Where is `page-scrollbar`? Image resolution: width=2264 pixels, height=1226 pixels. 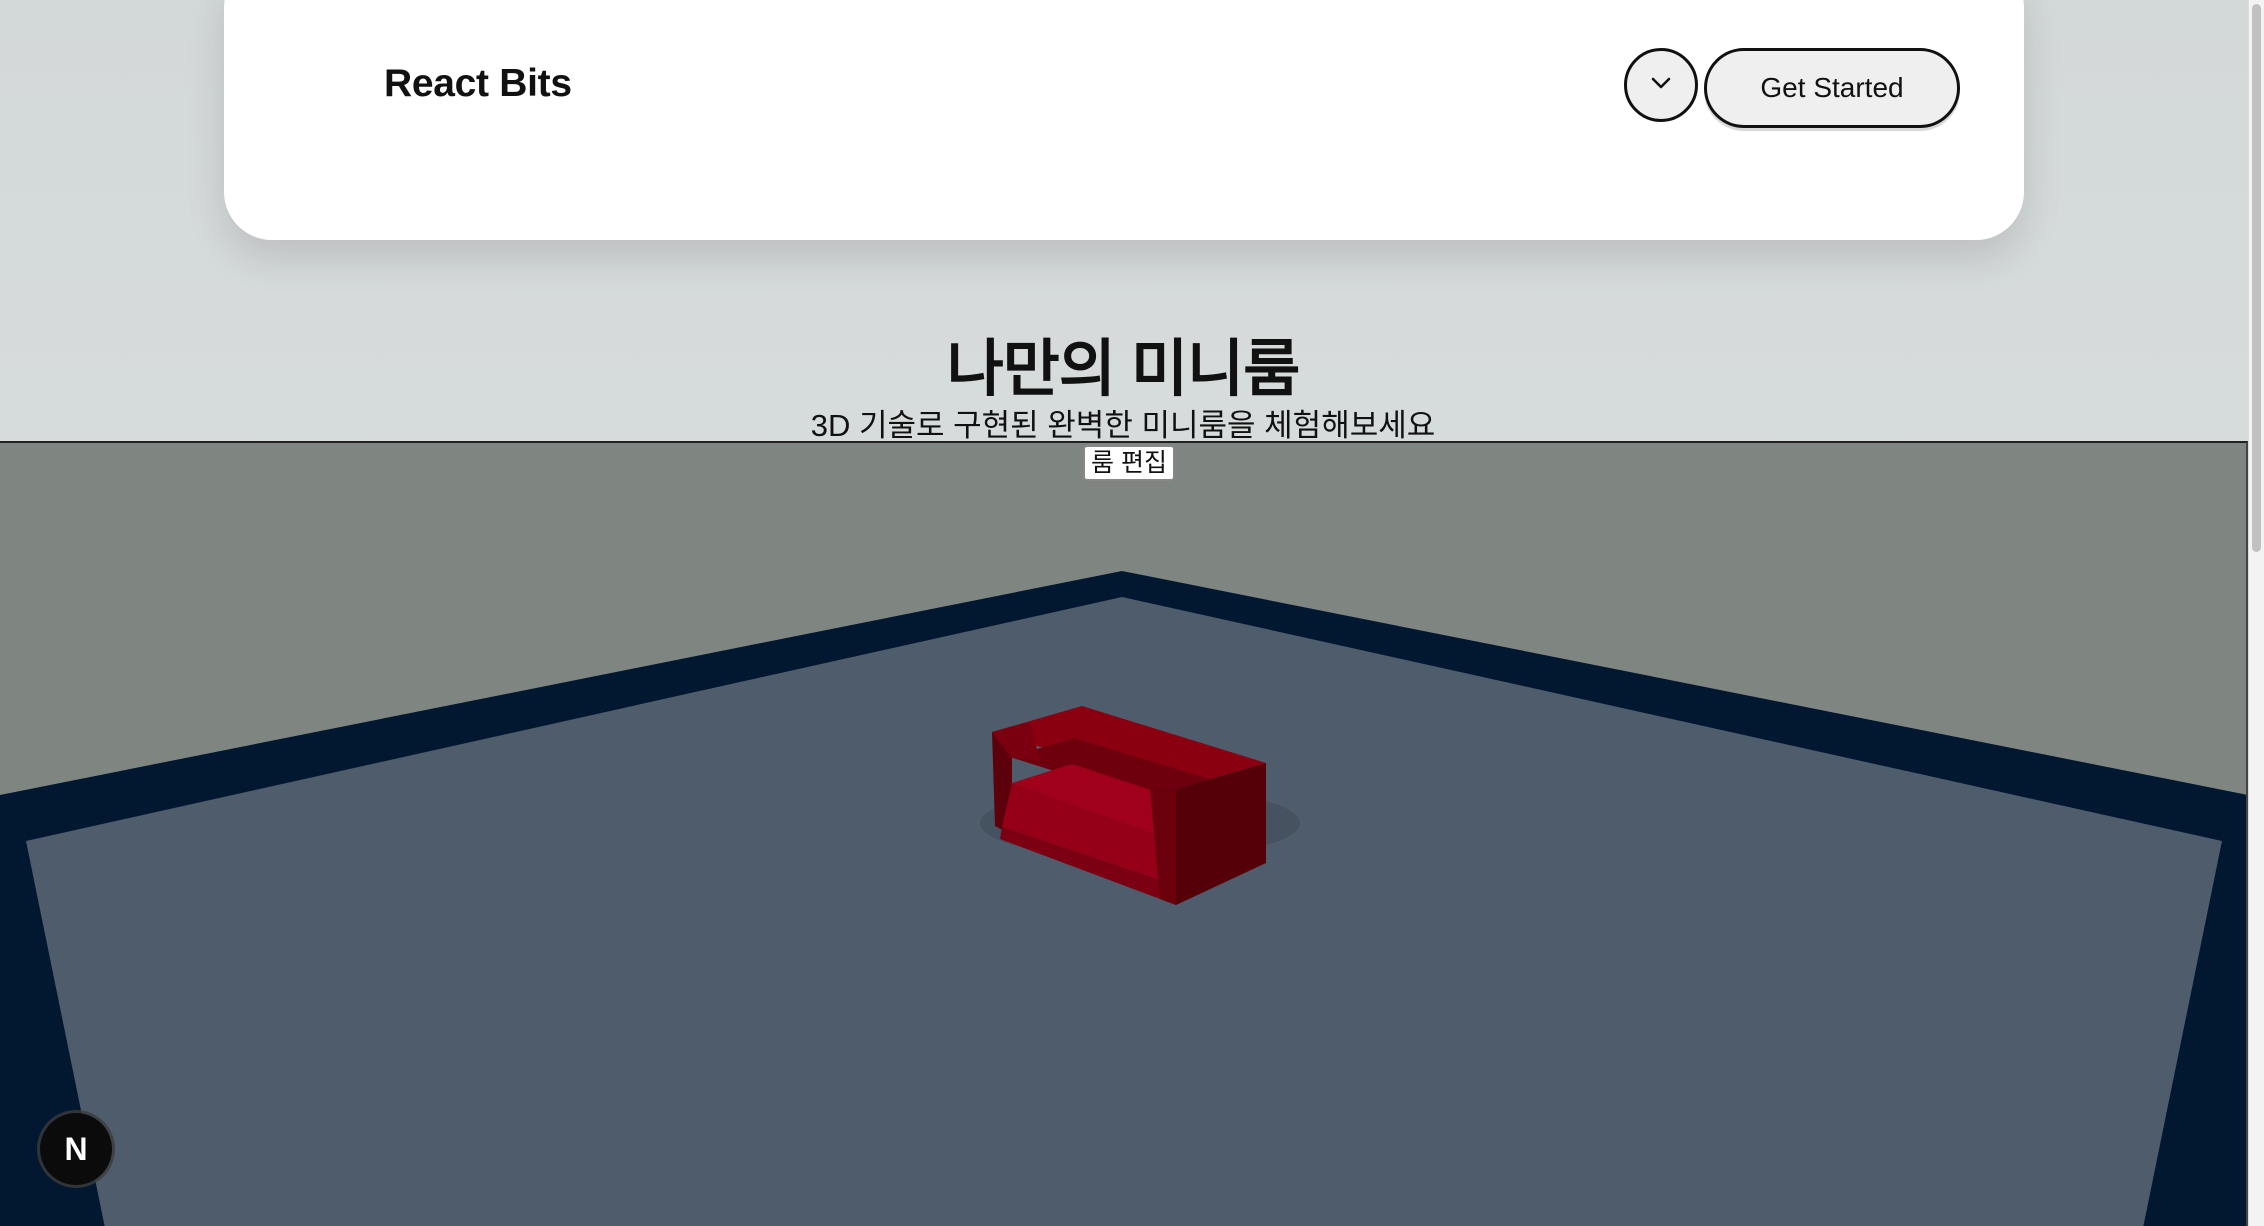
page-scrollbar is located at coordinates (2256, 613).